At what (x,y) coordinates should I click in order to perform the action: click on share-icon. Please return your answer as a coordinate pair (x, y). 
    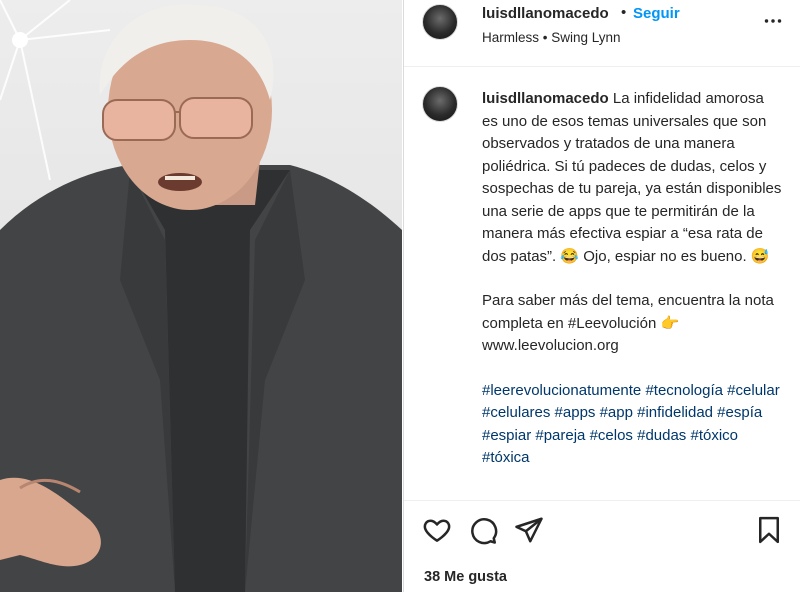
    Looking at the image, I should click on (529, 530).